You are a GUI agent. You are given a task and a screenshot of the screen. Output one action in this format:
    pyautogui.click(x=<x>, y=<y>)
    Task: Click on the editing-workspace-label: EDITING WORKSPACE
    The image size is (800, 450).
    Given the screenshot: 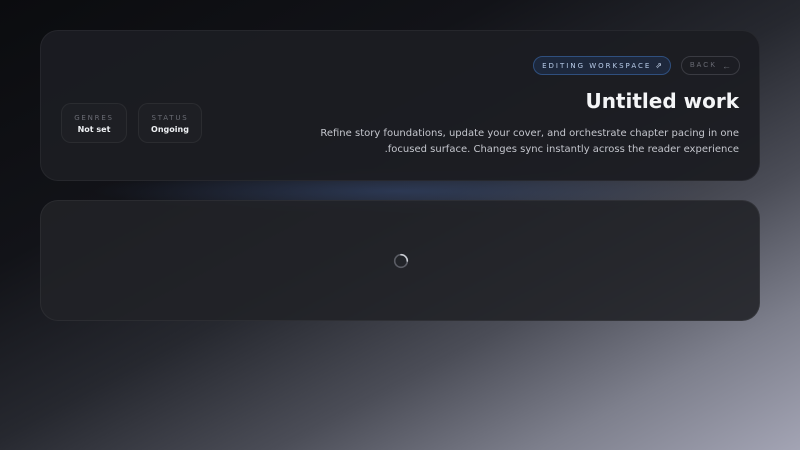 What is the action you would take?
    pyautogui.click(x=597, y=65)
    